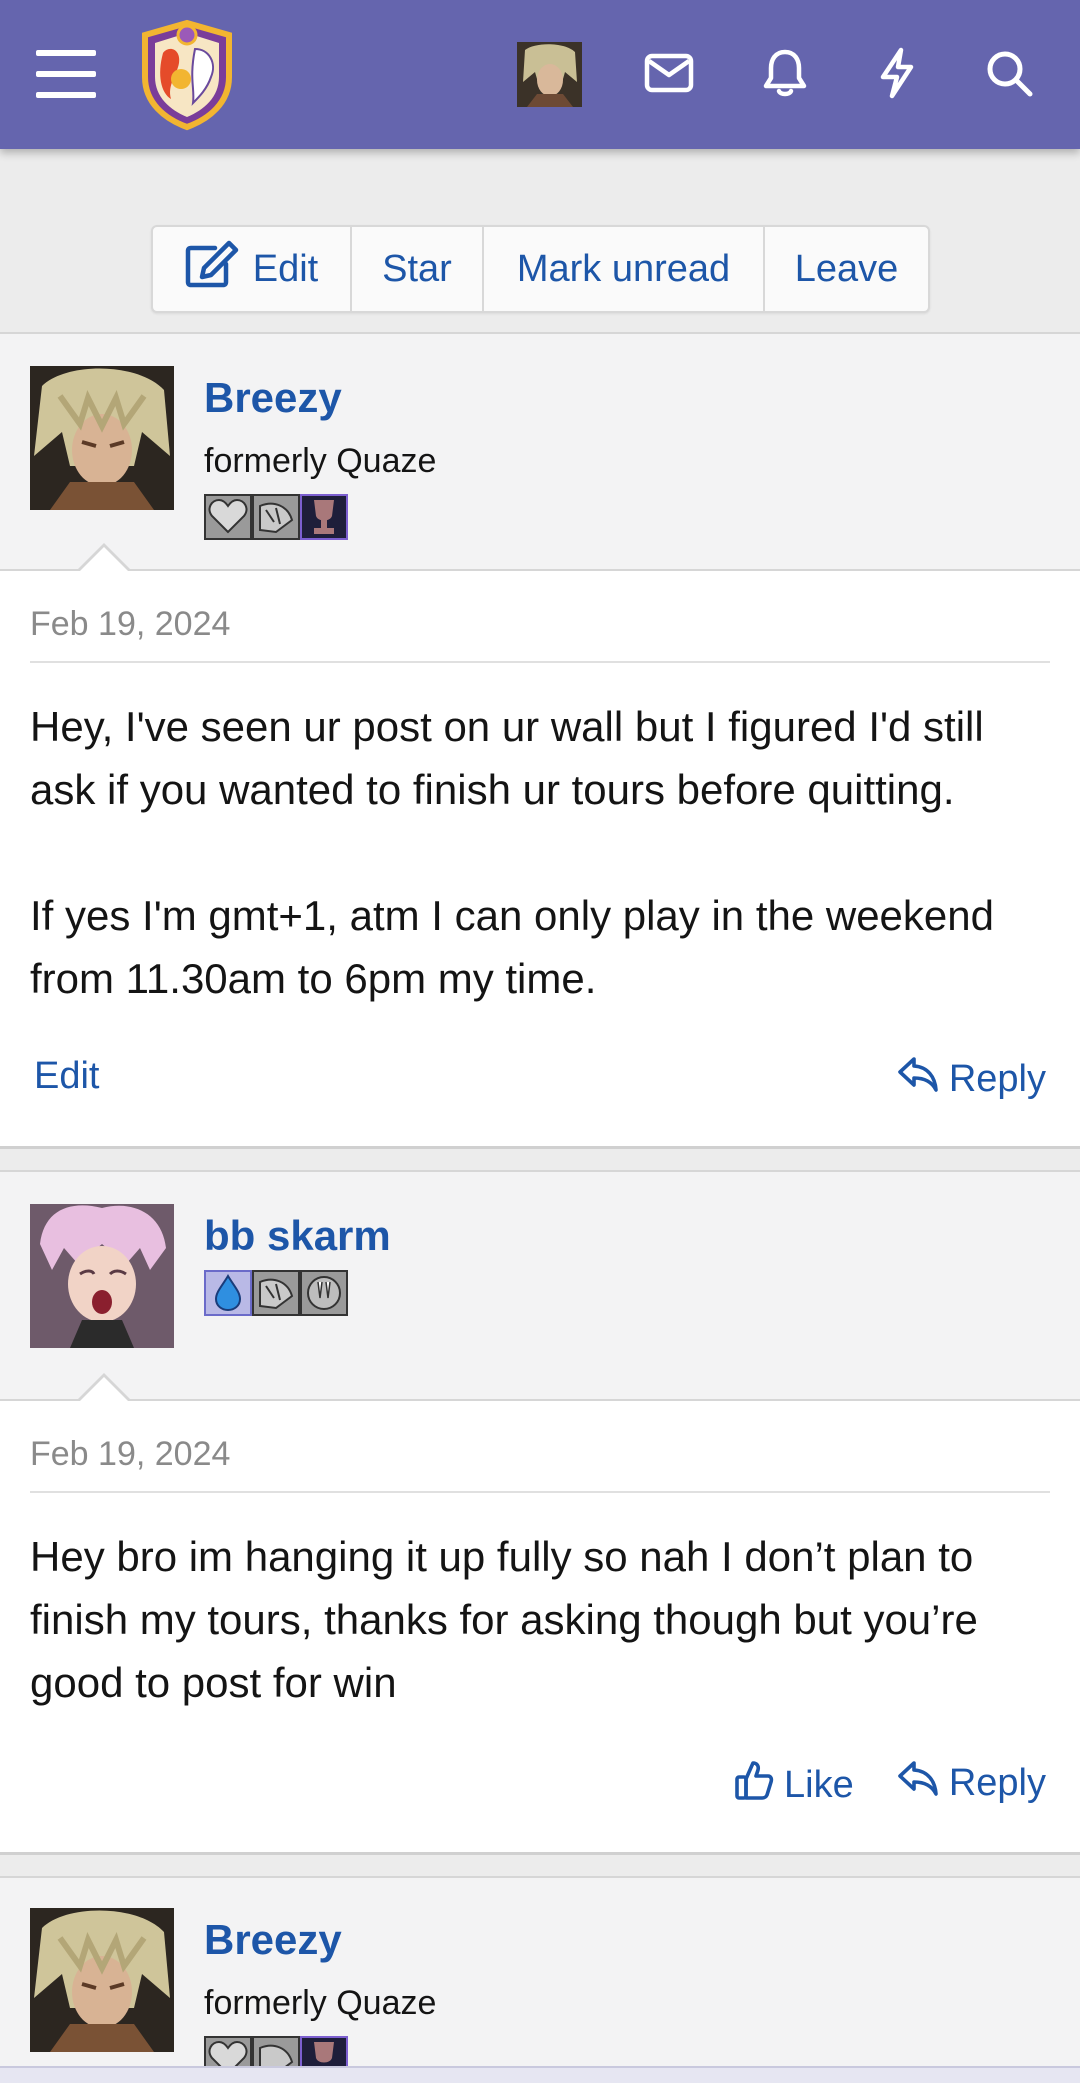 Image resolution: width=1080 pixels, height=2083 pixels. I want to click on water-drop-badge-icon, so click(228, 1293).